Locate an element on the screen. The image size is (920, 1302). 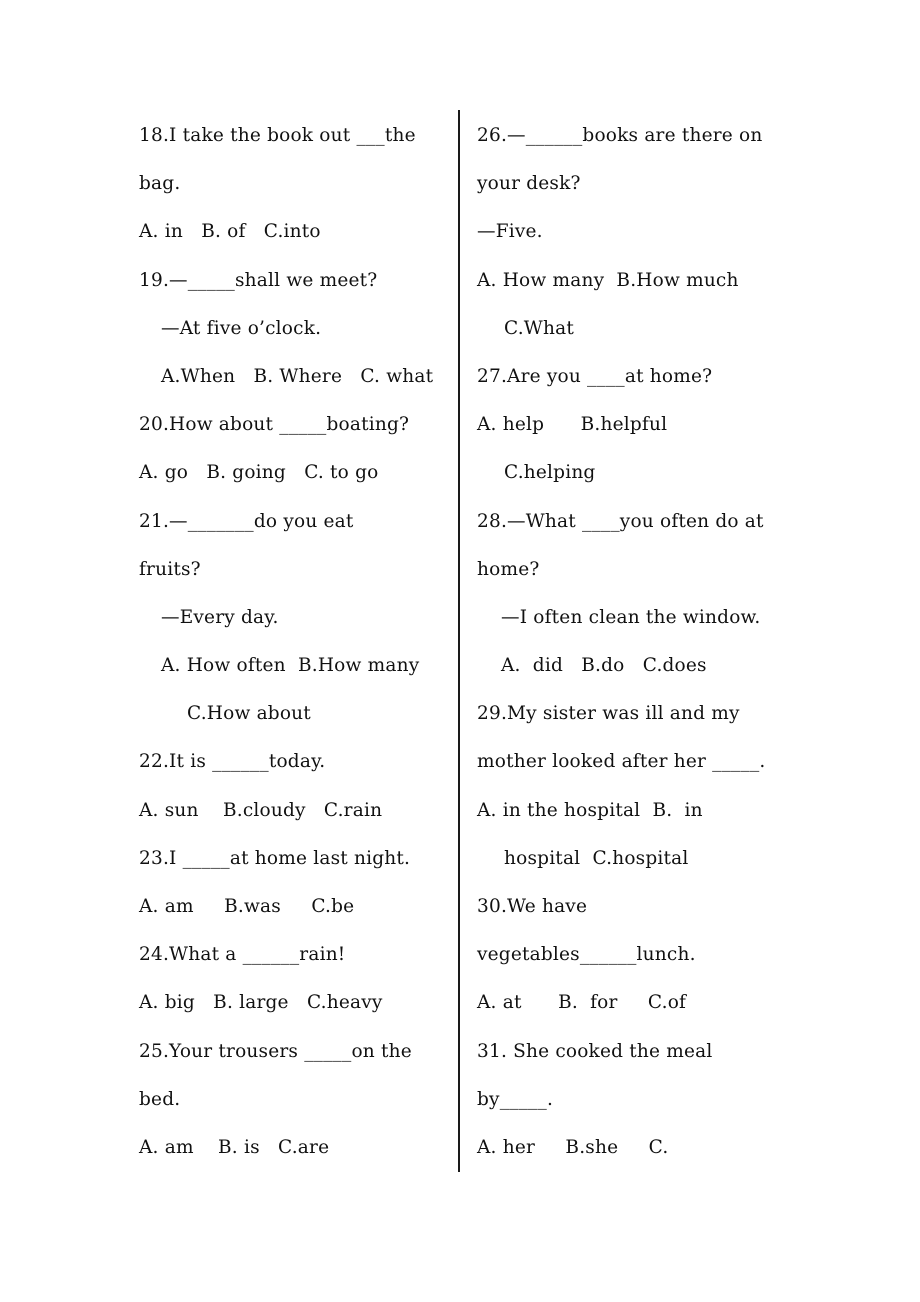
text-line: A. am B. is C.are is located at coordinates (234, 1147).